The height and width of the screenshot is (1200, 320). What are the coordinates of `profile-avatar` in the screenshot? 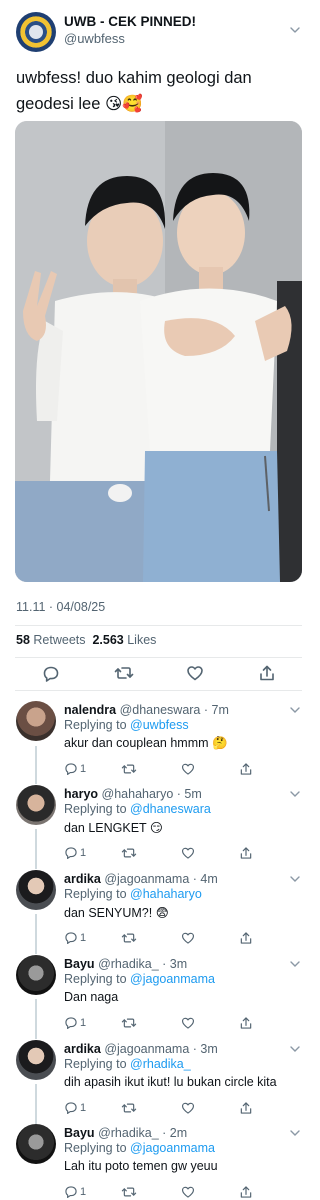 It's located at (36, 32).